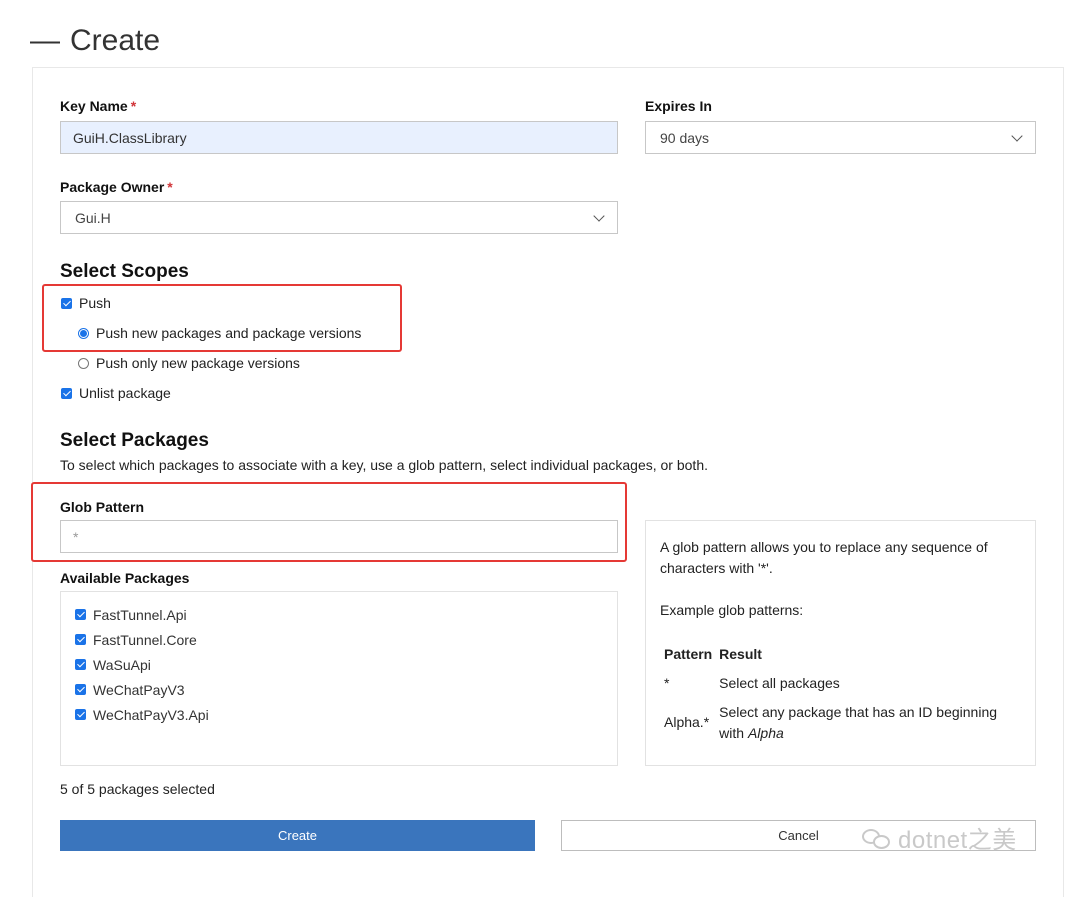 Image resolution: width=1080 pixels, height=897 pixels. Describe the element at coordinates (688, 653) in the screenshot. I see `table-header-pattern: Pattern` at that location.